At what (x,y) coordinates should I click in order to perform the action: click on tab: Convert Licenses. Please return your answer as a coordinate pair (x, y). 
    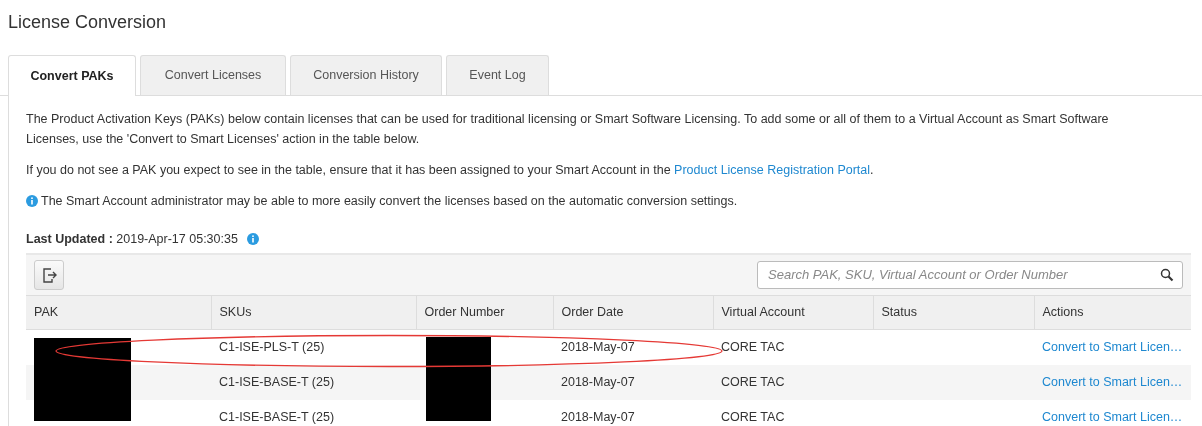
    Looking at the image, I should click on (213, 75).